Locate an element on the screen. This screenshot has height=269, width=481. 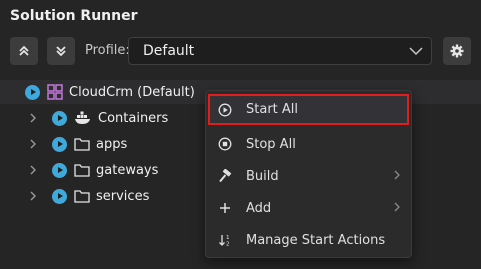
menu-item-start-all: Start All is located at coordinates (308, 109).